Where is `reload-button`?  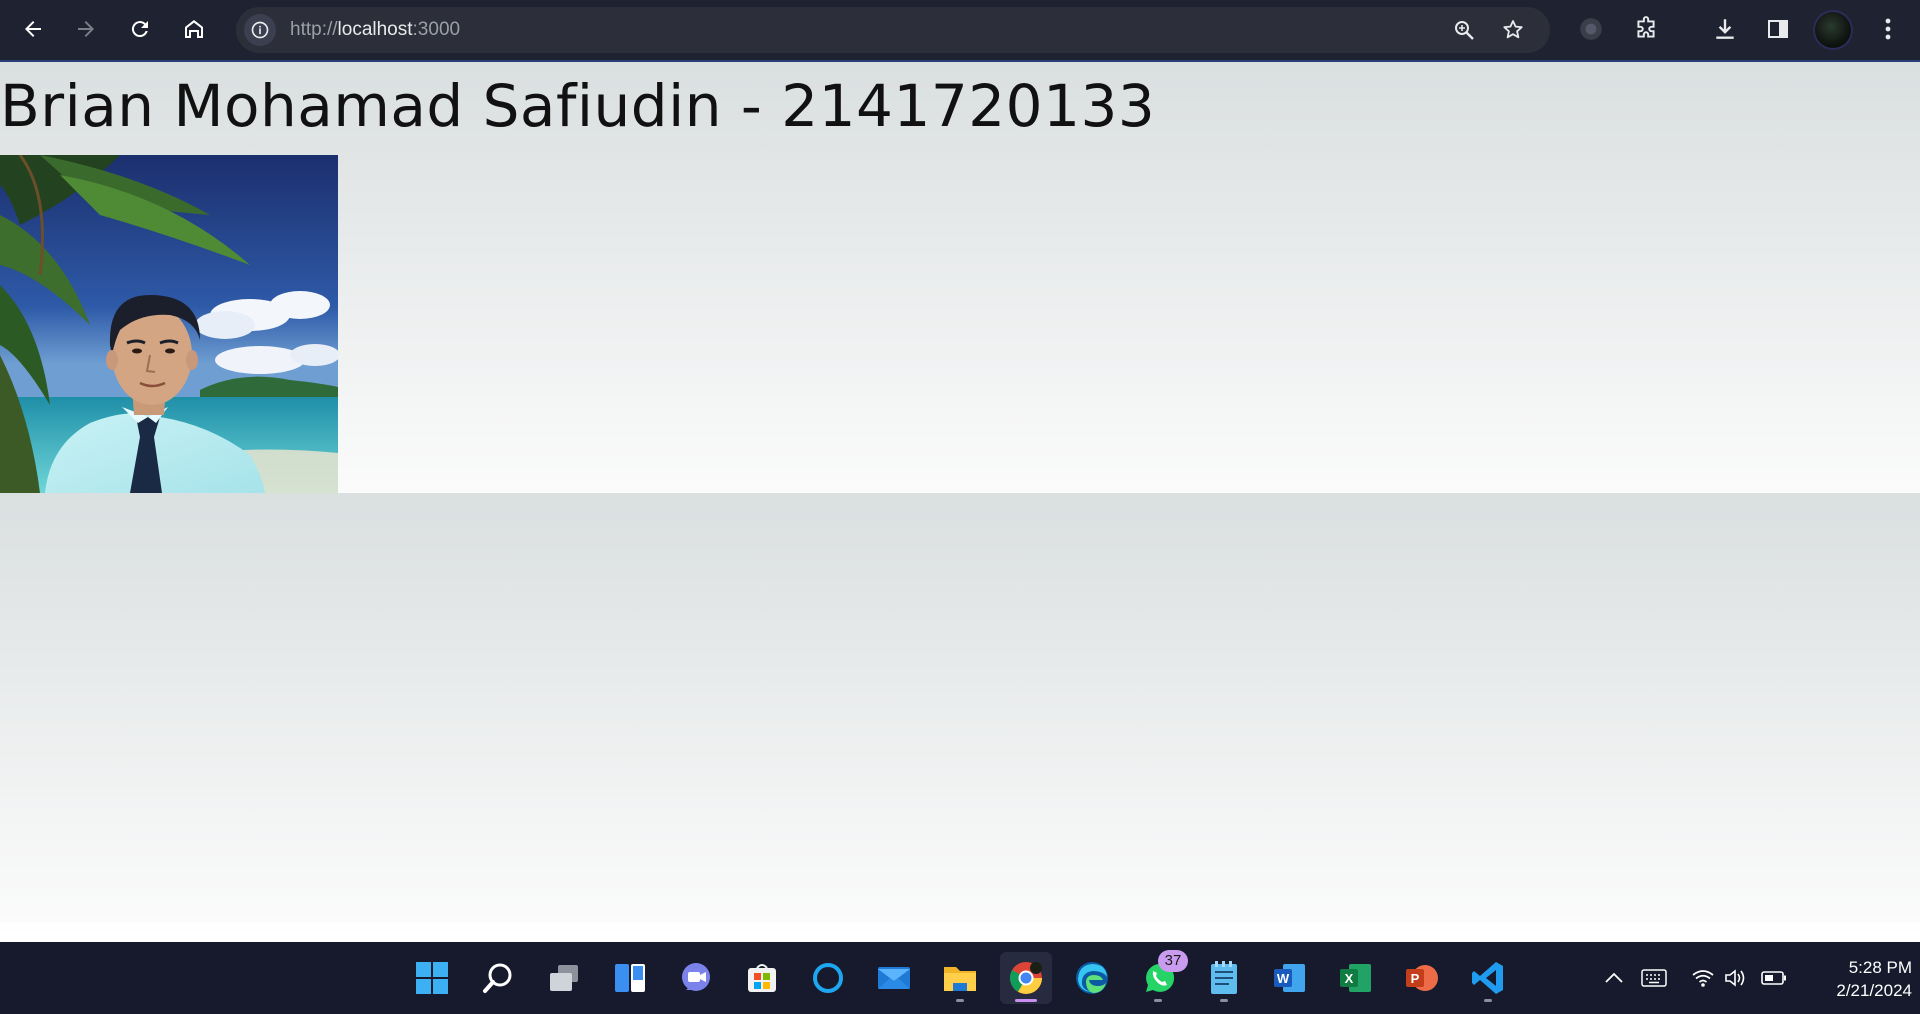 reload-button is located at coordinates (140, 29).